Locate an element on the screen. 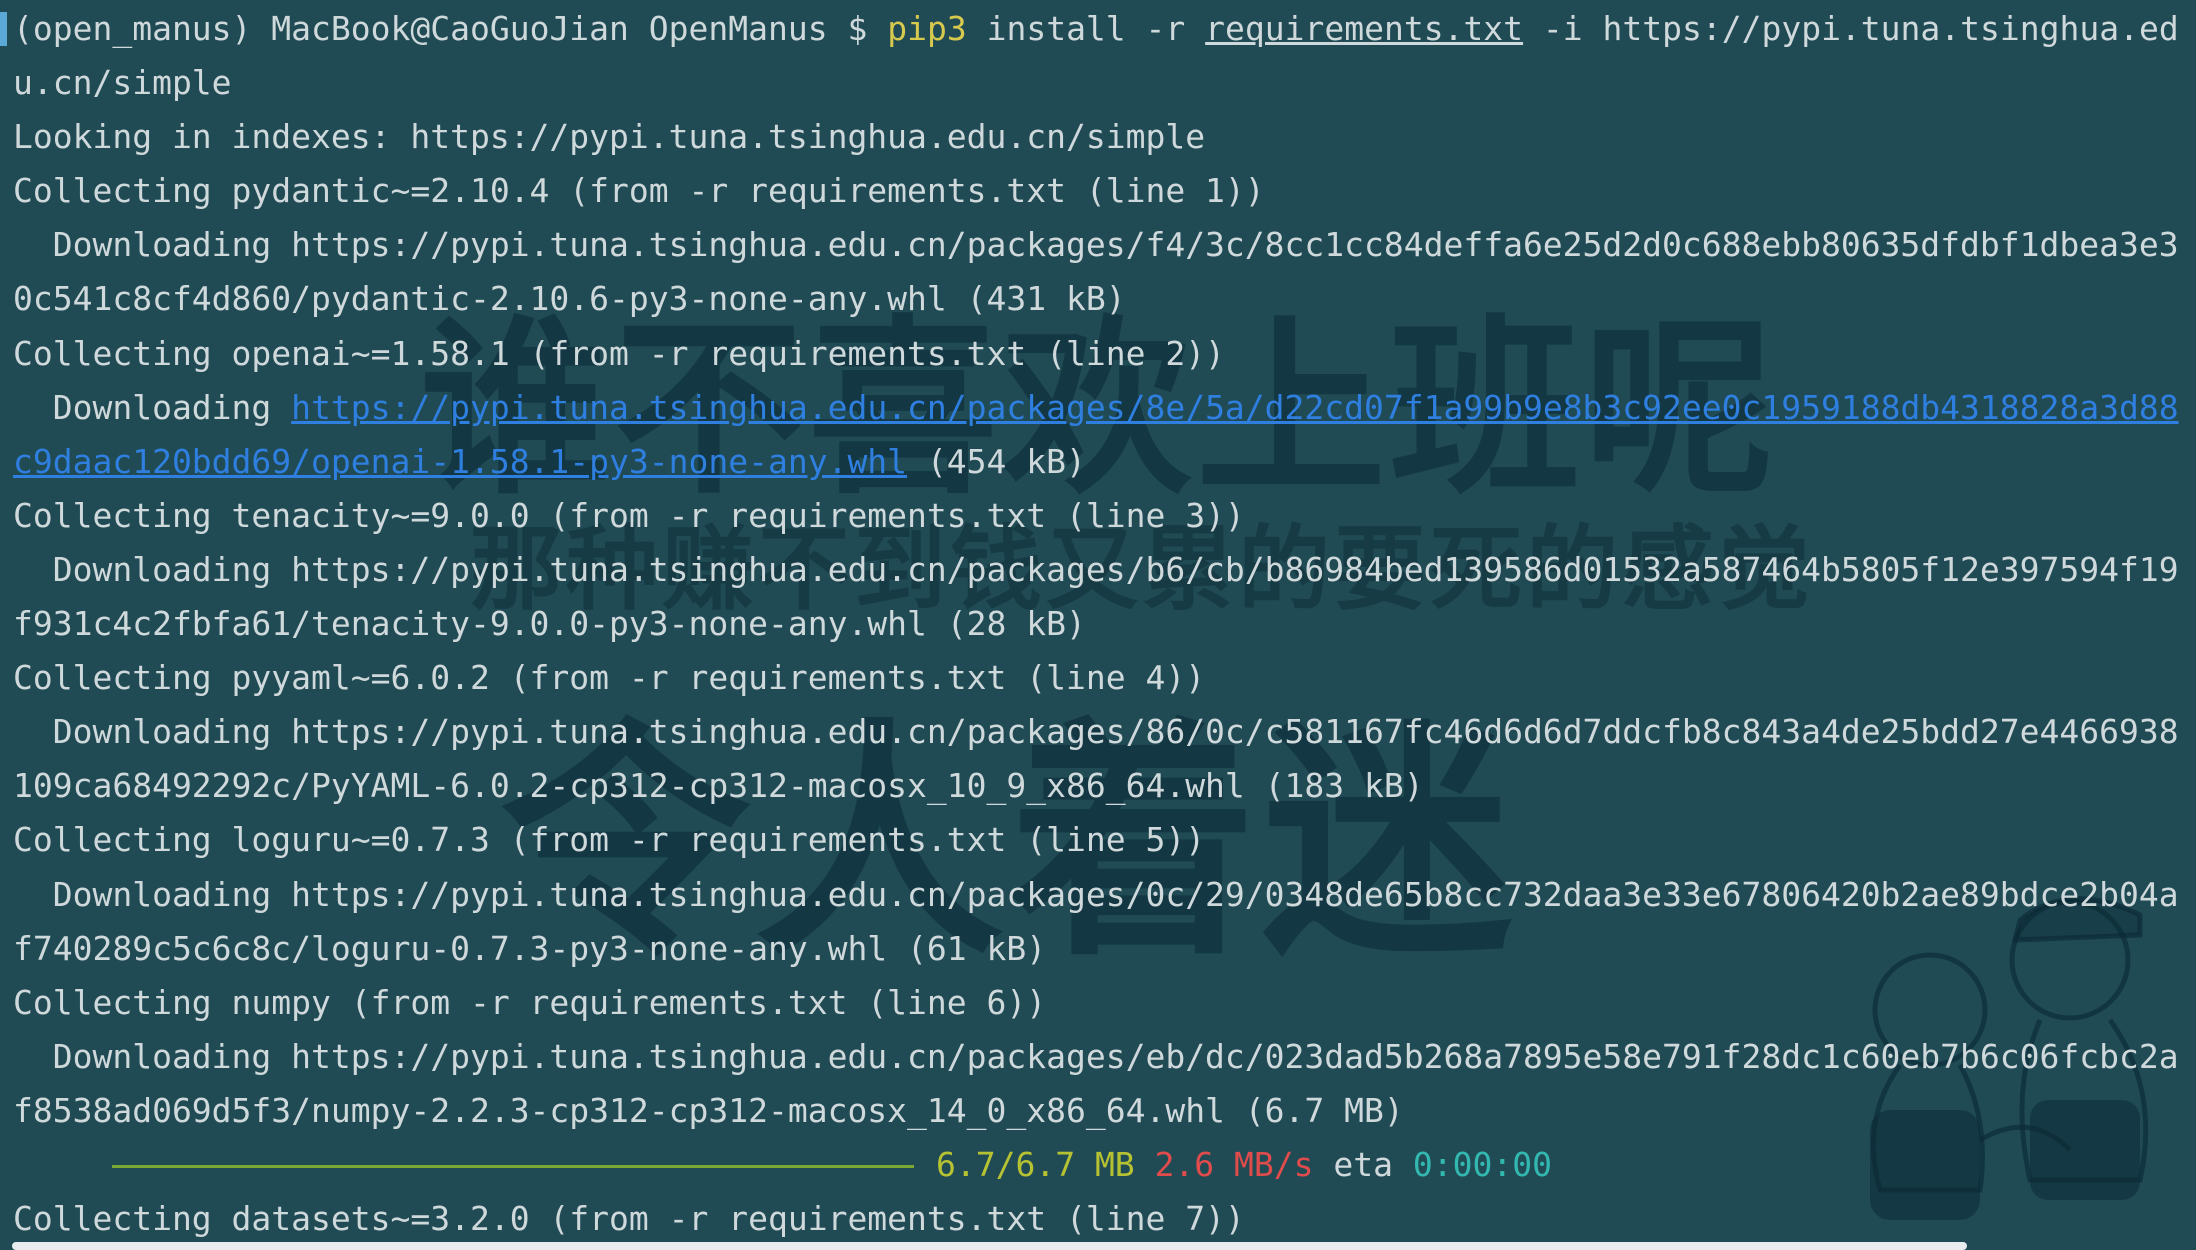 Image resolution: width=2196 pixels, height=1250 pixels. progress-speed: 2.6 MB/s is located at coordinates (1234, 1164).